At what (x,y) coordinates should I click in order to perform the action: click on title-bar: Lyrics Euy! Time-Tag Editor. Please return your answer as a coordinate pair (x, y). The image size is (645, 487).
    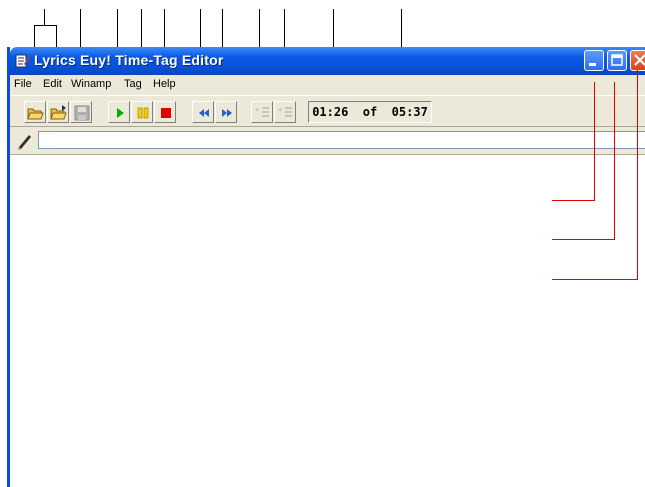
    Looking at the image, I should click on (327, 61).